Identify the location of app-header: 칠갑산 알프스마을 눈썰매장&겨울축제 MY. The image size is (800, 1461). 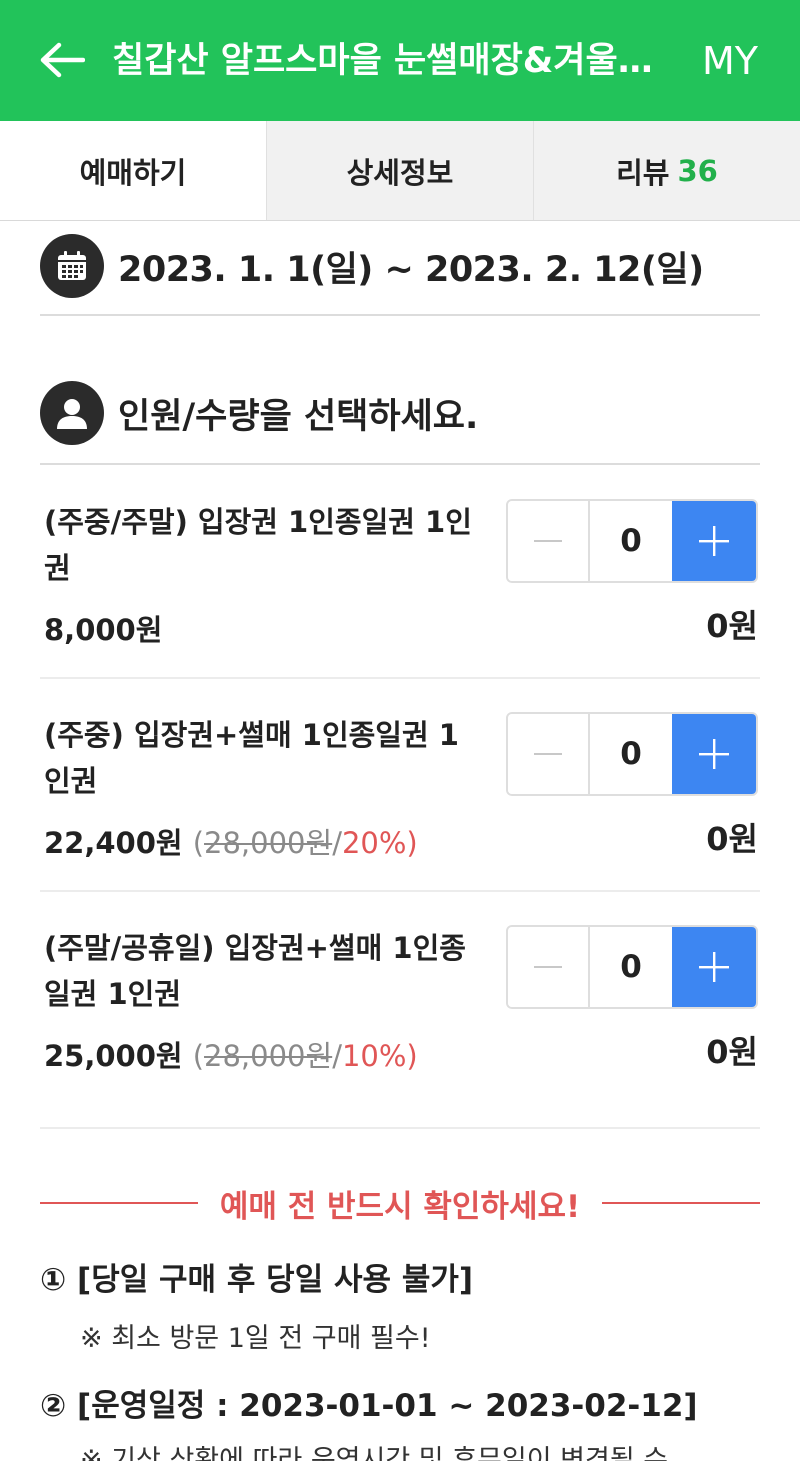
(400, 60).